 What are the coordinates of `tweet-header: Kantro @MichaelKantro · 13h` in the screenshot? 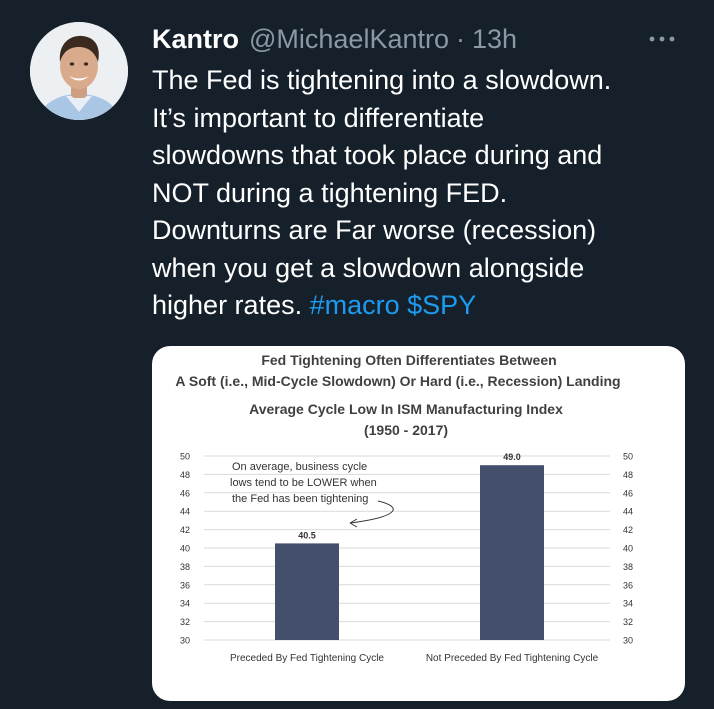 It's located at (334, 39).